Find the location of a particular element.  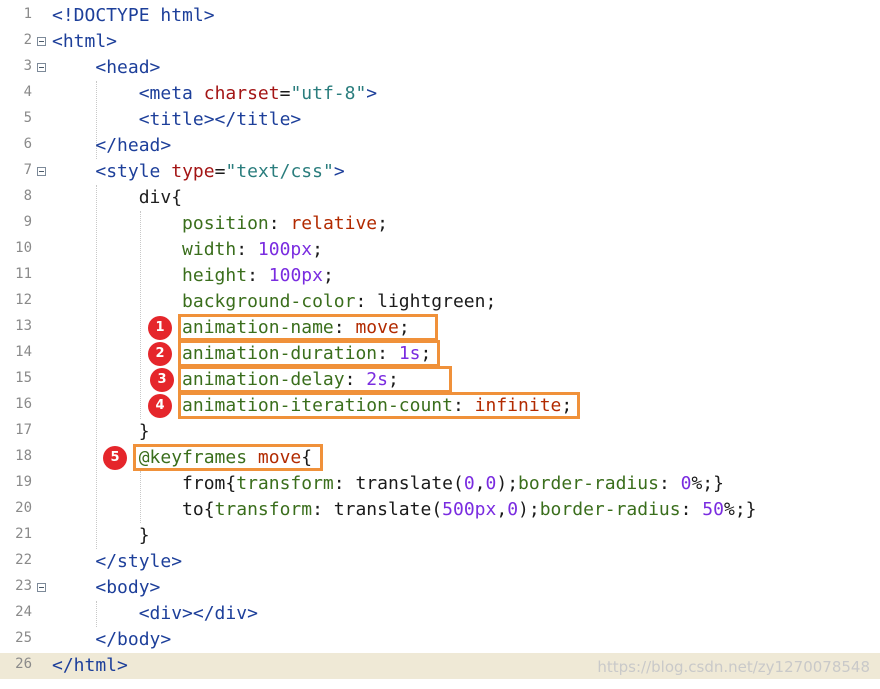

line-number: 20 is located at coordinates (23, 508).